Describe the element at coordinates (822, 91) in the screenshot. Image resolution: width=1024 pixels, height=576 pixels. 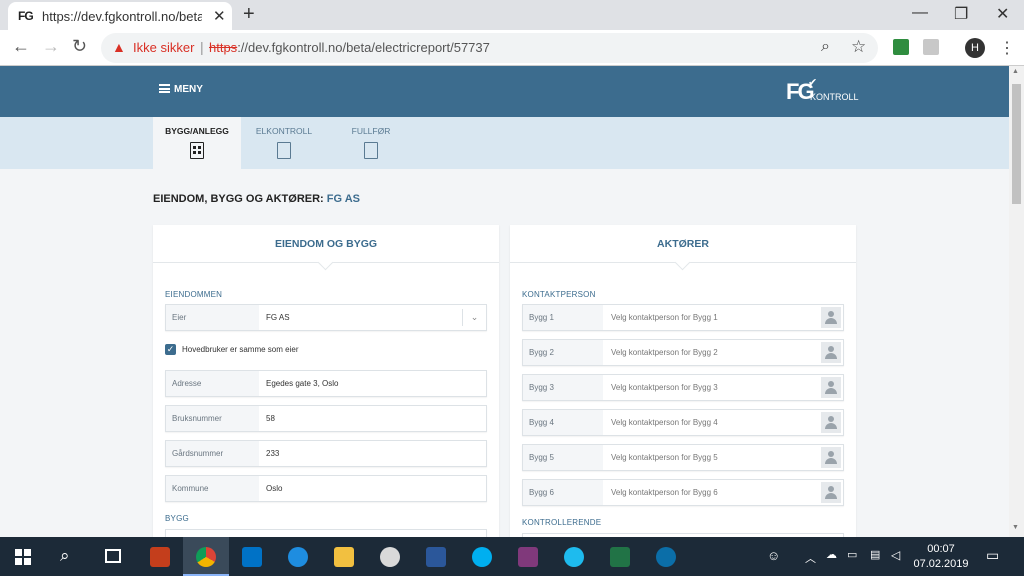
I see `logo: FG ✔ KONTROLL` at that location.